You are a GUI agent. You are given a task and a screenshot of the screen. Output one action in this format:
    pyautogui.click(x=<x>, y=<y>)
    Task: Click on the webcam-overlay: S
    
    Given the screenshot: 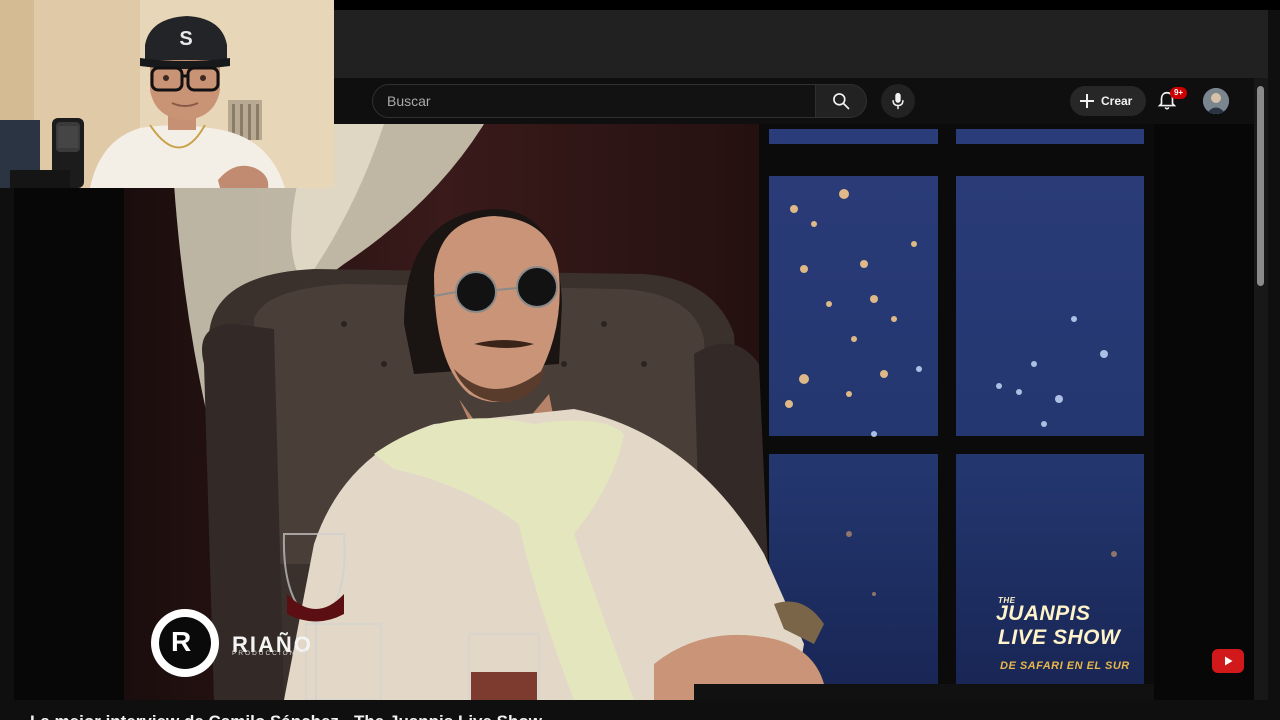 What is the action you would take?
    pyautogui.click(x=167, y=94)
    